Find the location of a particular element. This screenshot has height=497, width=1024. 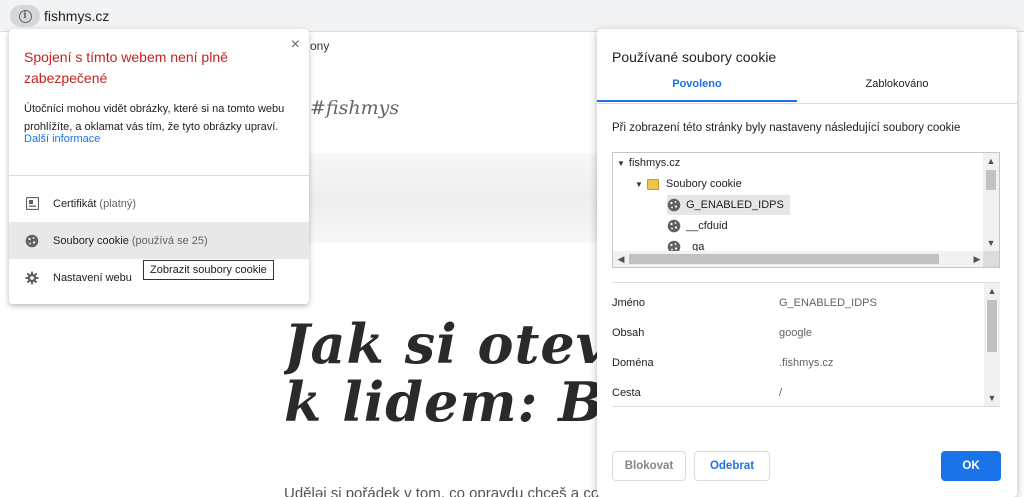

close-icon: × is located at coordinates (295, 45).